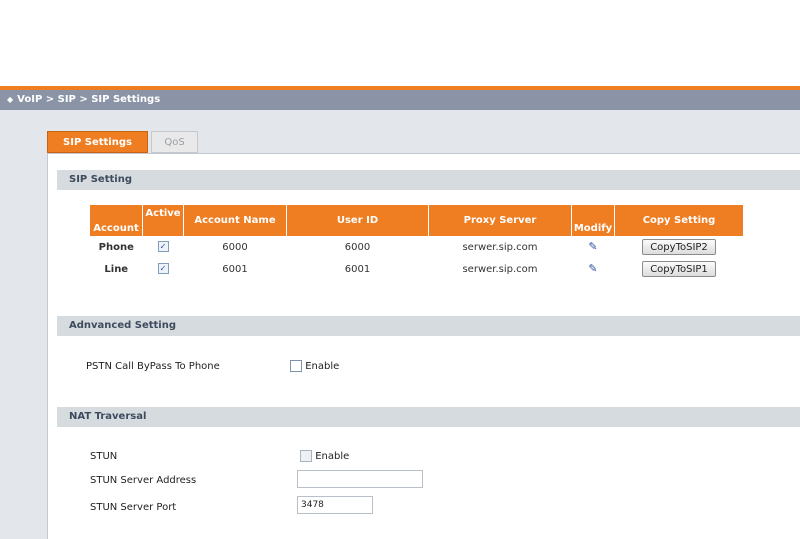 The height and width of the screenshot is (539, 800). Describe the element at coordinates (428, 417) in the screenshot. I see `section-nat-traversal: NAT Traversal` at that location.